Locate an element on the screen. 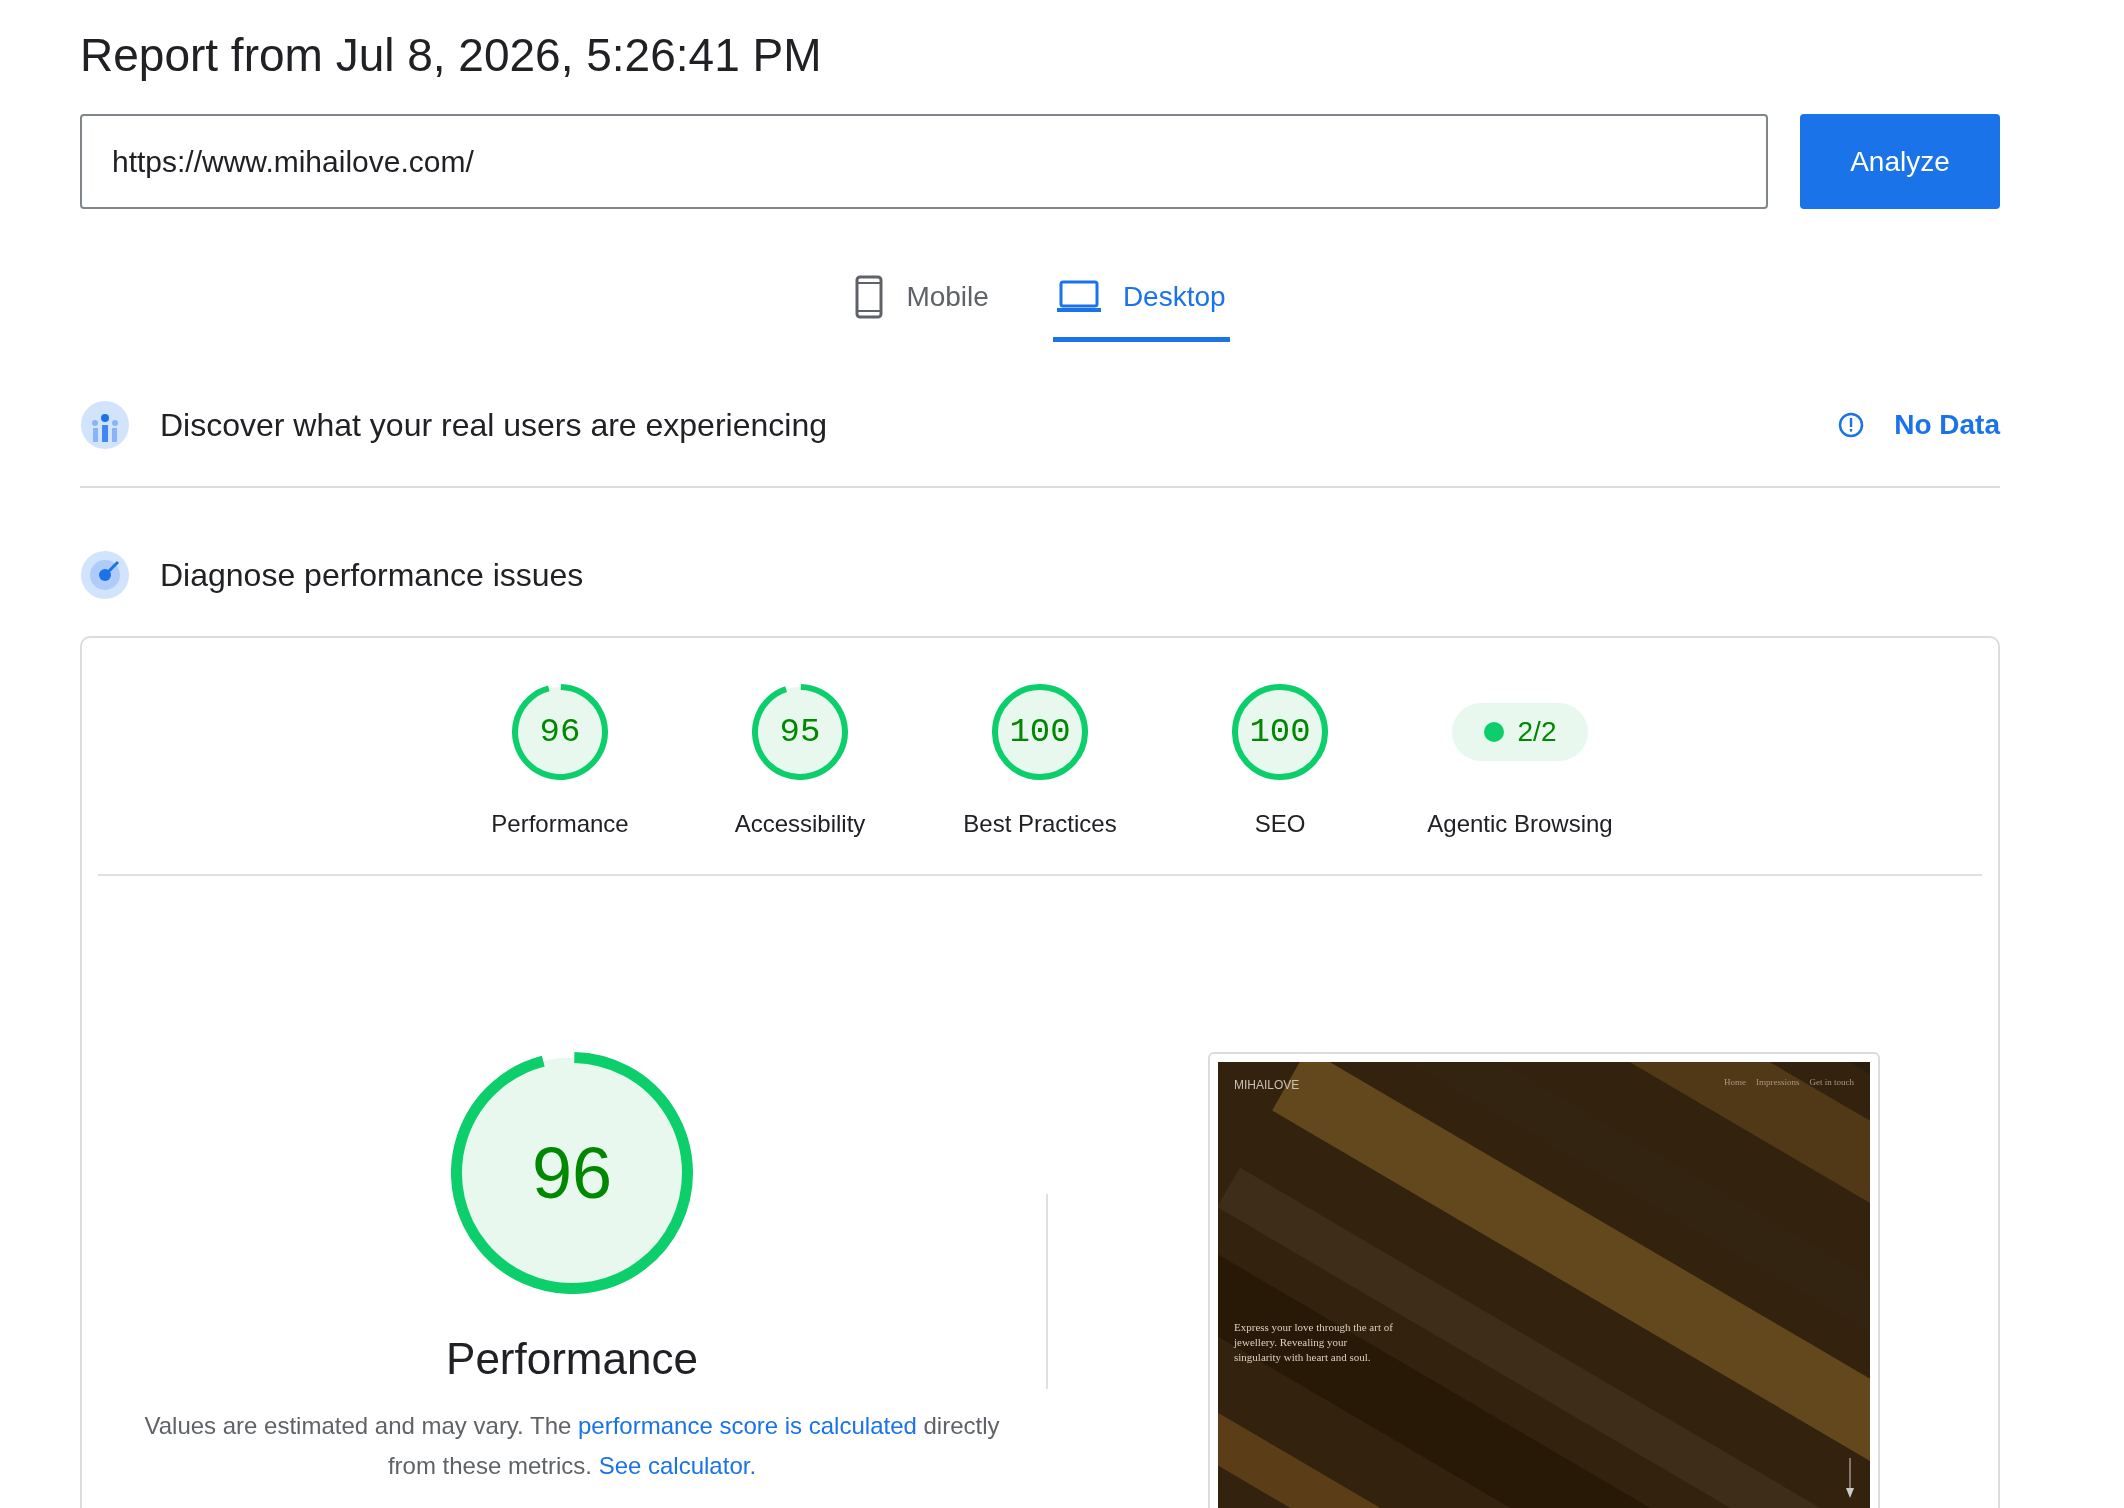 This screenshot has height=1508, width=2124. category-label: Agentic Browsing is located at coordinates (1520, 824).